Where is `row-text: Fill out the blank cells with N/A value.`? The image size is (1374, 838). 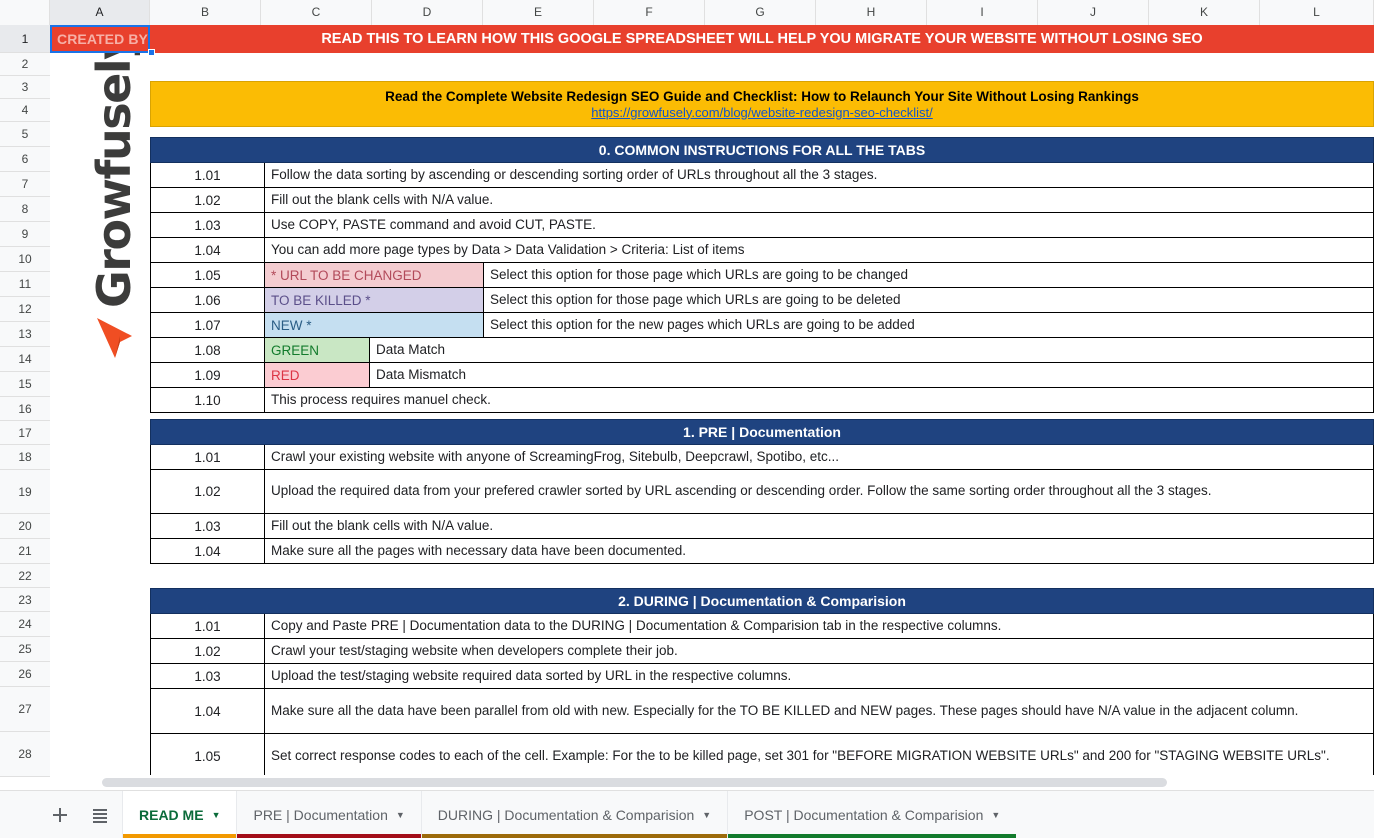 row-text: Fill out the blank cells with N/A value. is located at coordinates (382, 525).